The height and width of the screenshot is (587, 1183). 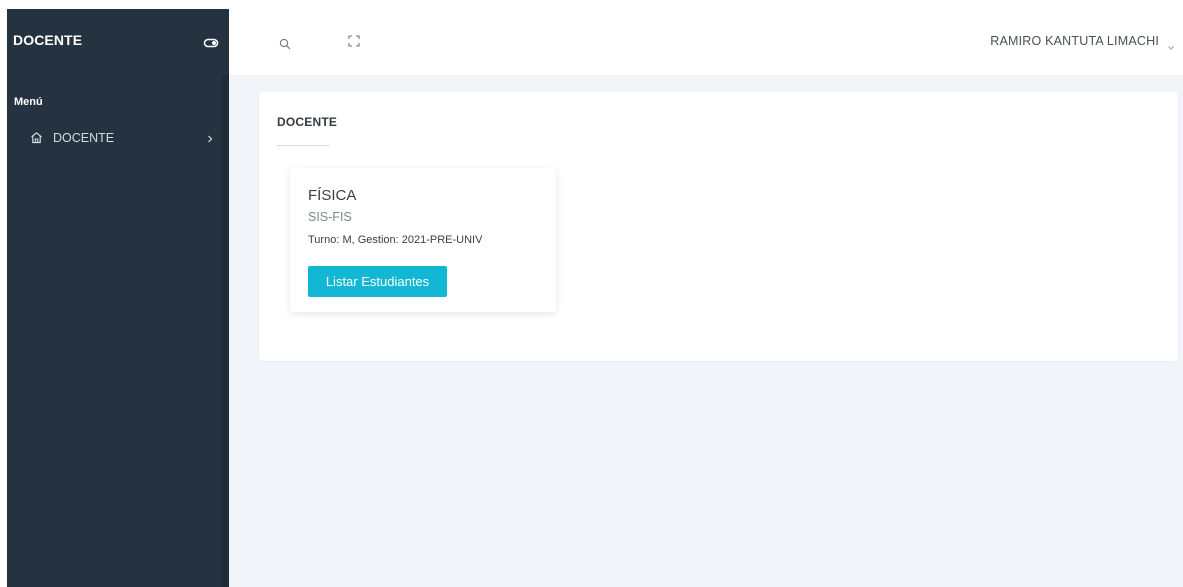 I want to click on course-info: Turno: M, Gestion: 2021-PRE-UNIV, so click(x=395, y=240).